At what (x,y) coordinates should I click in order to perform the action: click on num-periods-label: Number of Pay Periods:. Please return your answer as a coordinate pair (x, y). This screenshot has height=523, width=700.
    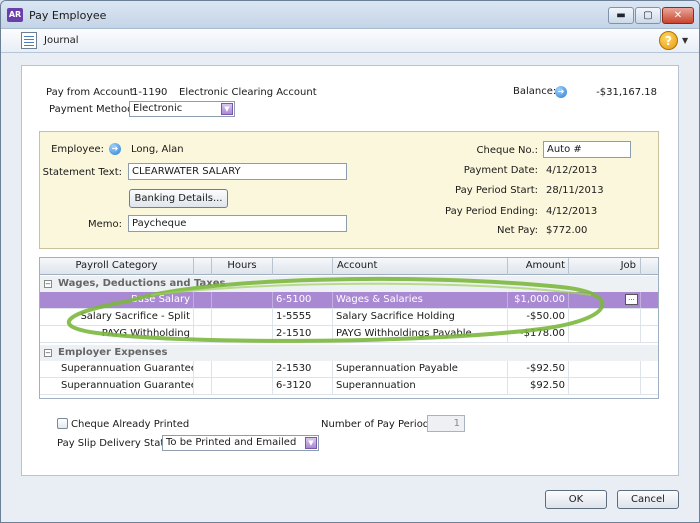
    Looking at the image, I should click on (379, 424).